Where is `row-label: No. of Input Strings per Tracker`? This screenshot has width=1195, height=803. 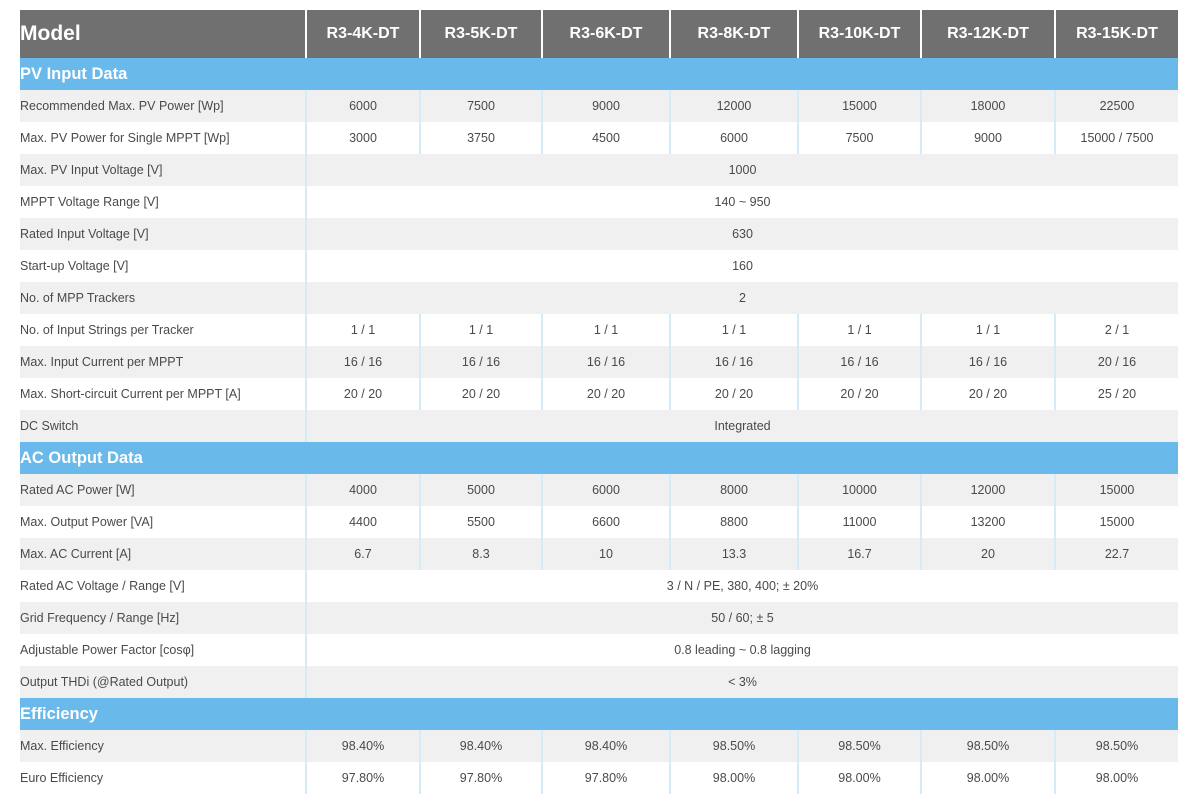
row-label: No. of Input Strings per Tracker is located at coordinates (163, 330).